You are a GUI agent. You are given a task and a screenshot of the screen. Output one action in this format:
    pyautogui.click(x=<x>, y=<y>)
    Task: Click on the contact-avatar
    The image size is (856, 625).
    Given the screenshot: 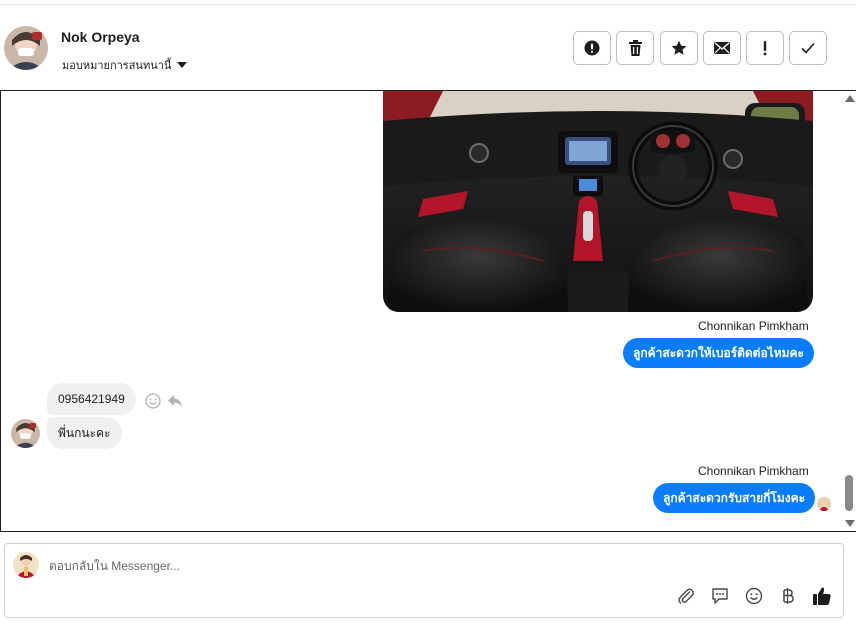 What is the action you would take?
    pyautogui.click(x=26, y=48)
    